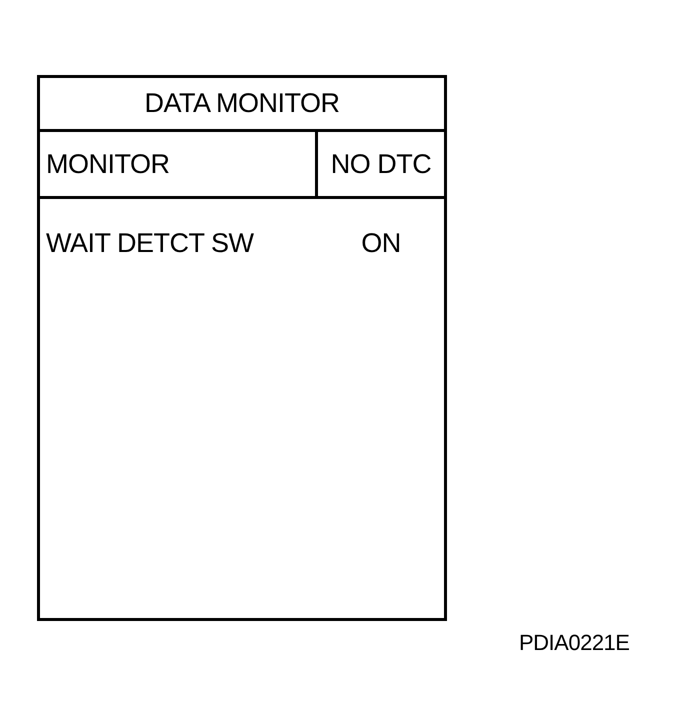 The height and width of the screenshot is (723, 679). What do you see at coordinates (381, 243) in the screenshot?
I see `item-value: ON` at bounding box center [381, 243].